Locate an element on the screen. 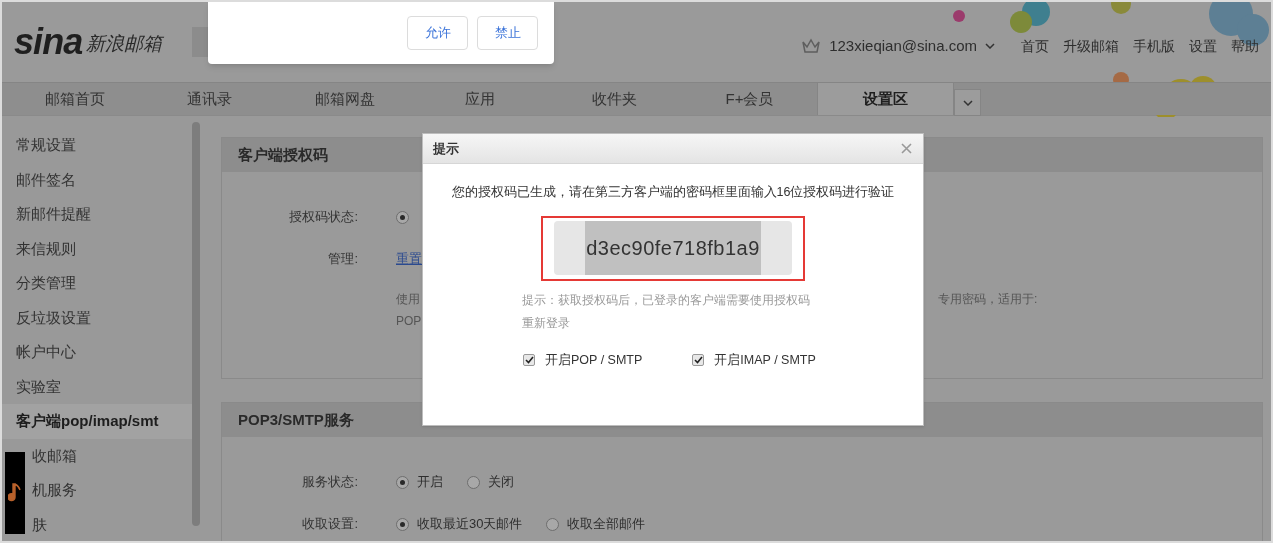 The height and width of the screenshot is (543, 1273). sidebar-item: 收邮箱 is located at coordinates (97, 455).